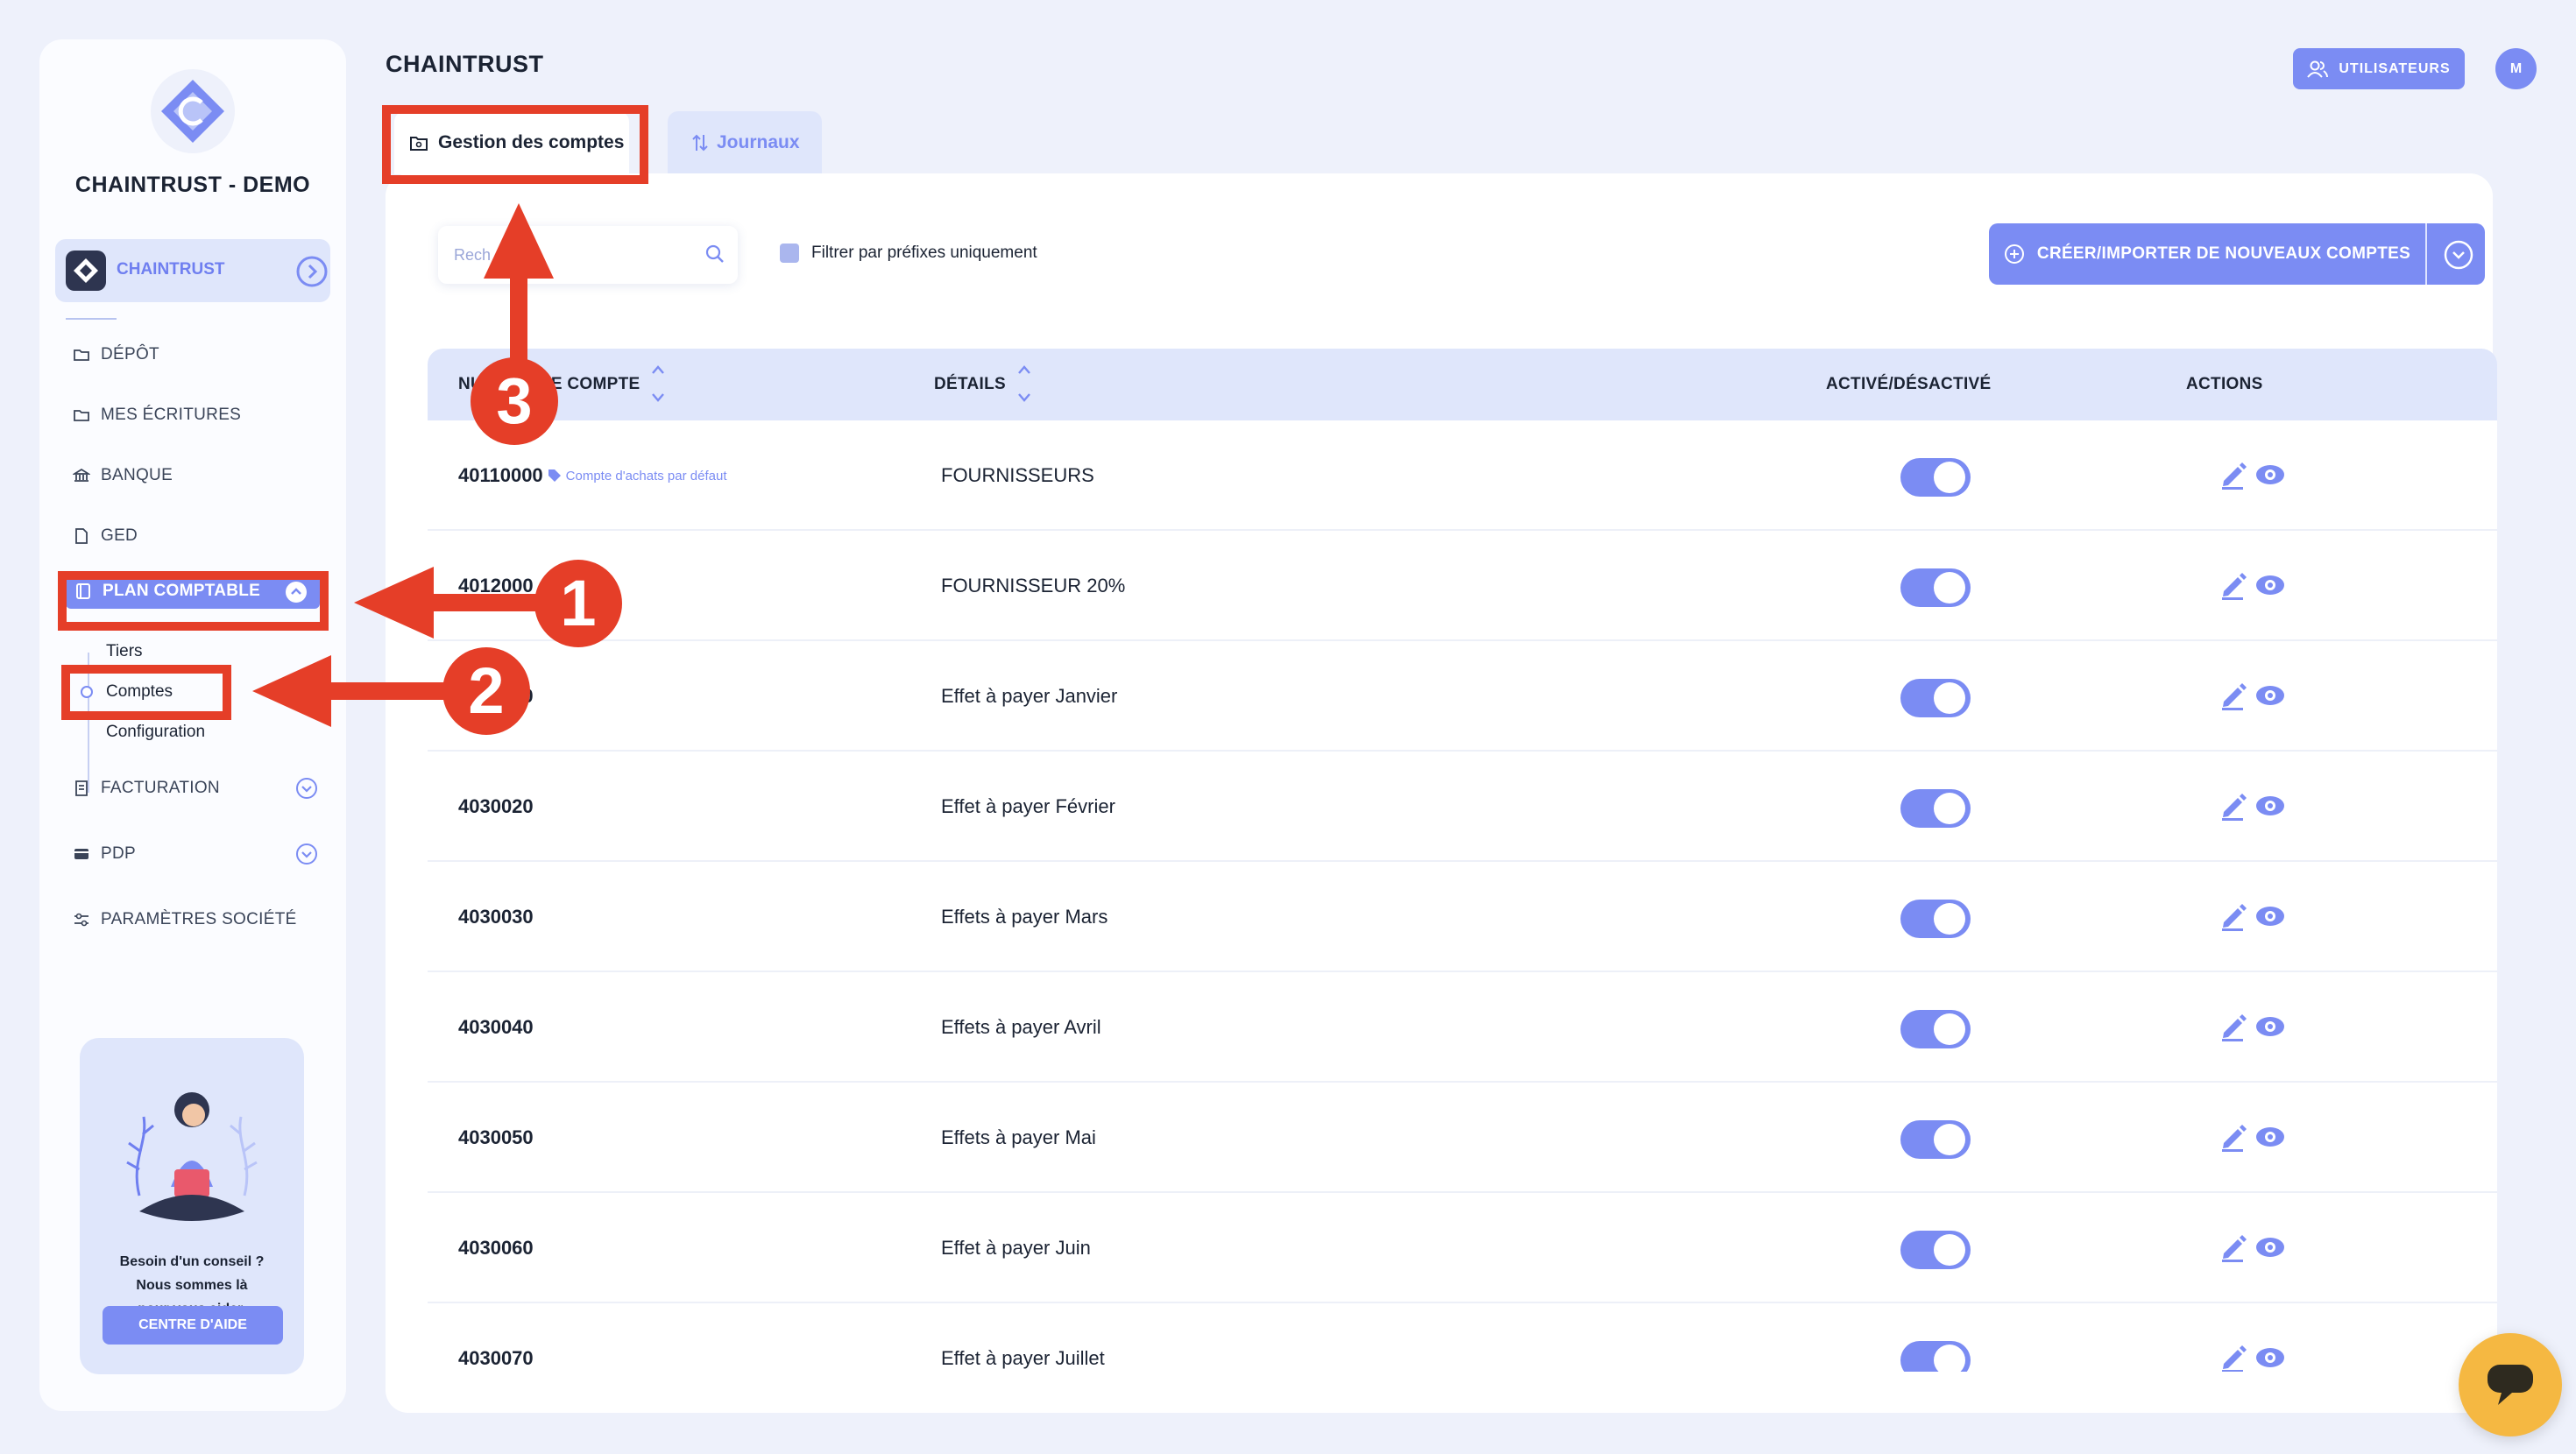 The image size is (2576, 1454). Describe the element at coordinates (1462, 1337) in the screenshot. I see `table-row: 4030070 Effet à payer Juillet` at that location.